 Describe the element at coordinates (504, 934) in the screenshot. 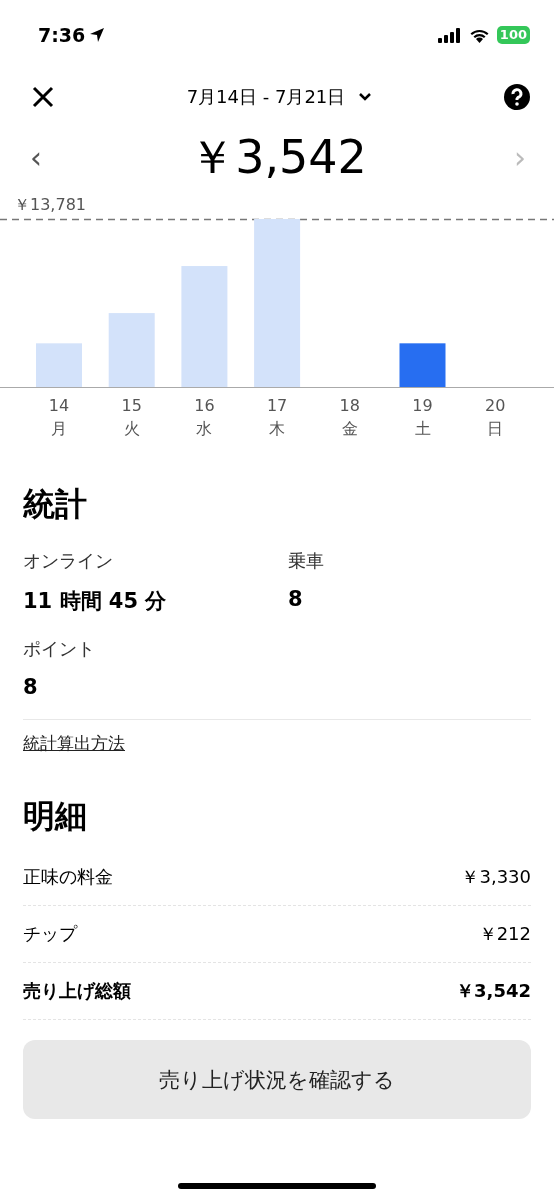

I see `breakdown-amount: ￥212` at that location.